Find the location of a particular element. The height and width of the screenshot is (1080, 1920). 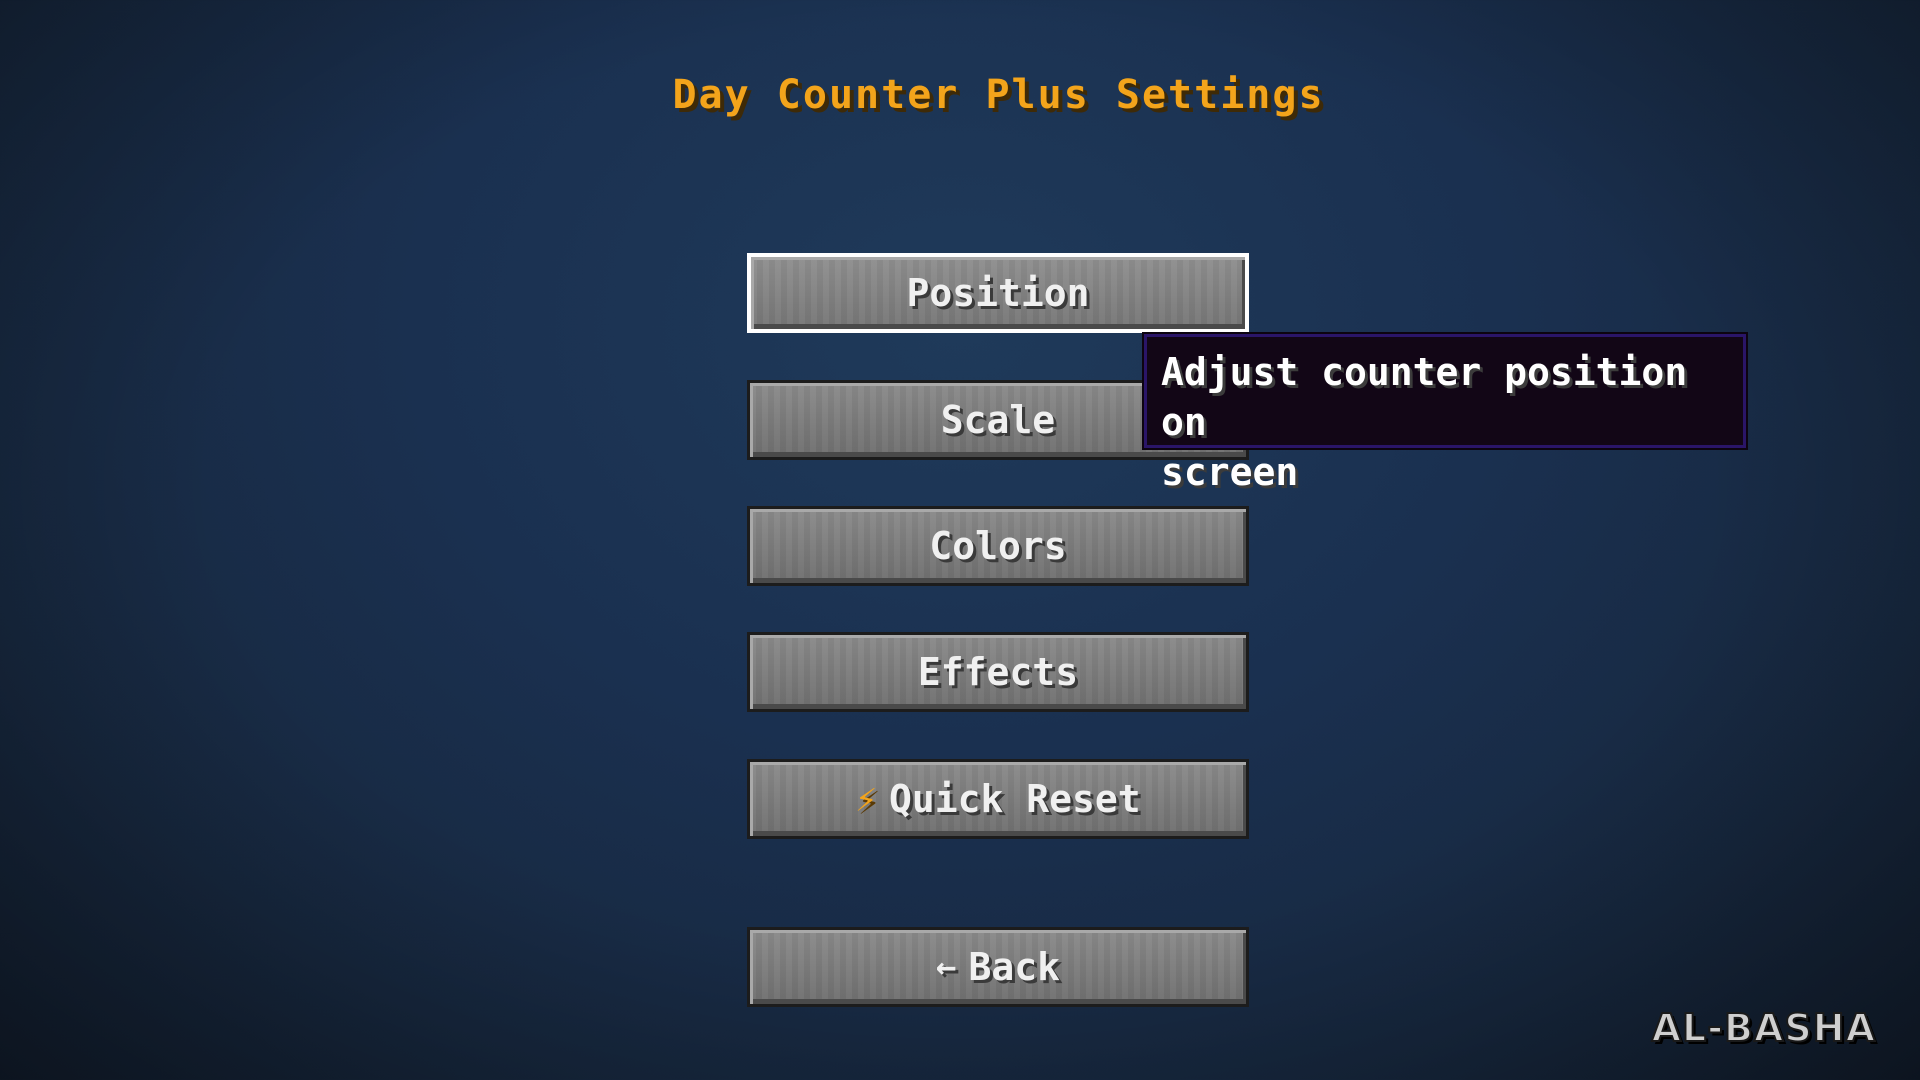

arrow-left-icon: ← is located at coordinates (946, 967).